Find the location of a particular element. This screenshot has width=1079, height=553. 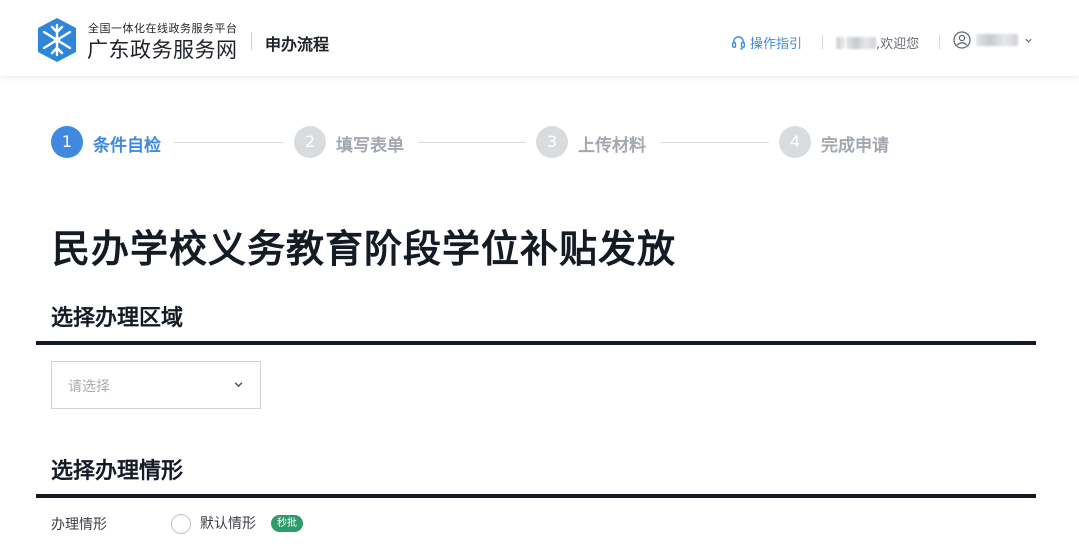

region-select-placeholder: 请选择 is located at coordinates (89, 387).